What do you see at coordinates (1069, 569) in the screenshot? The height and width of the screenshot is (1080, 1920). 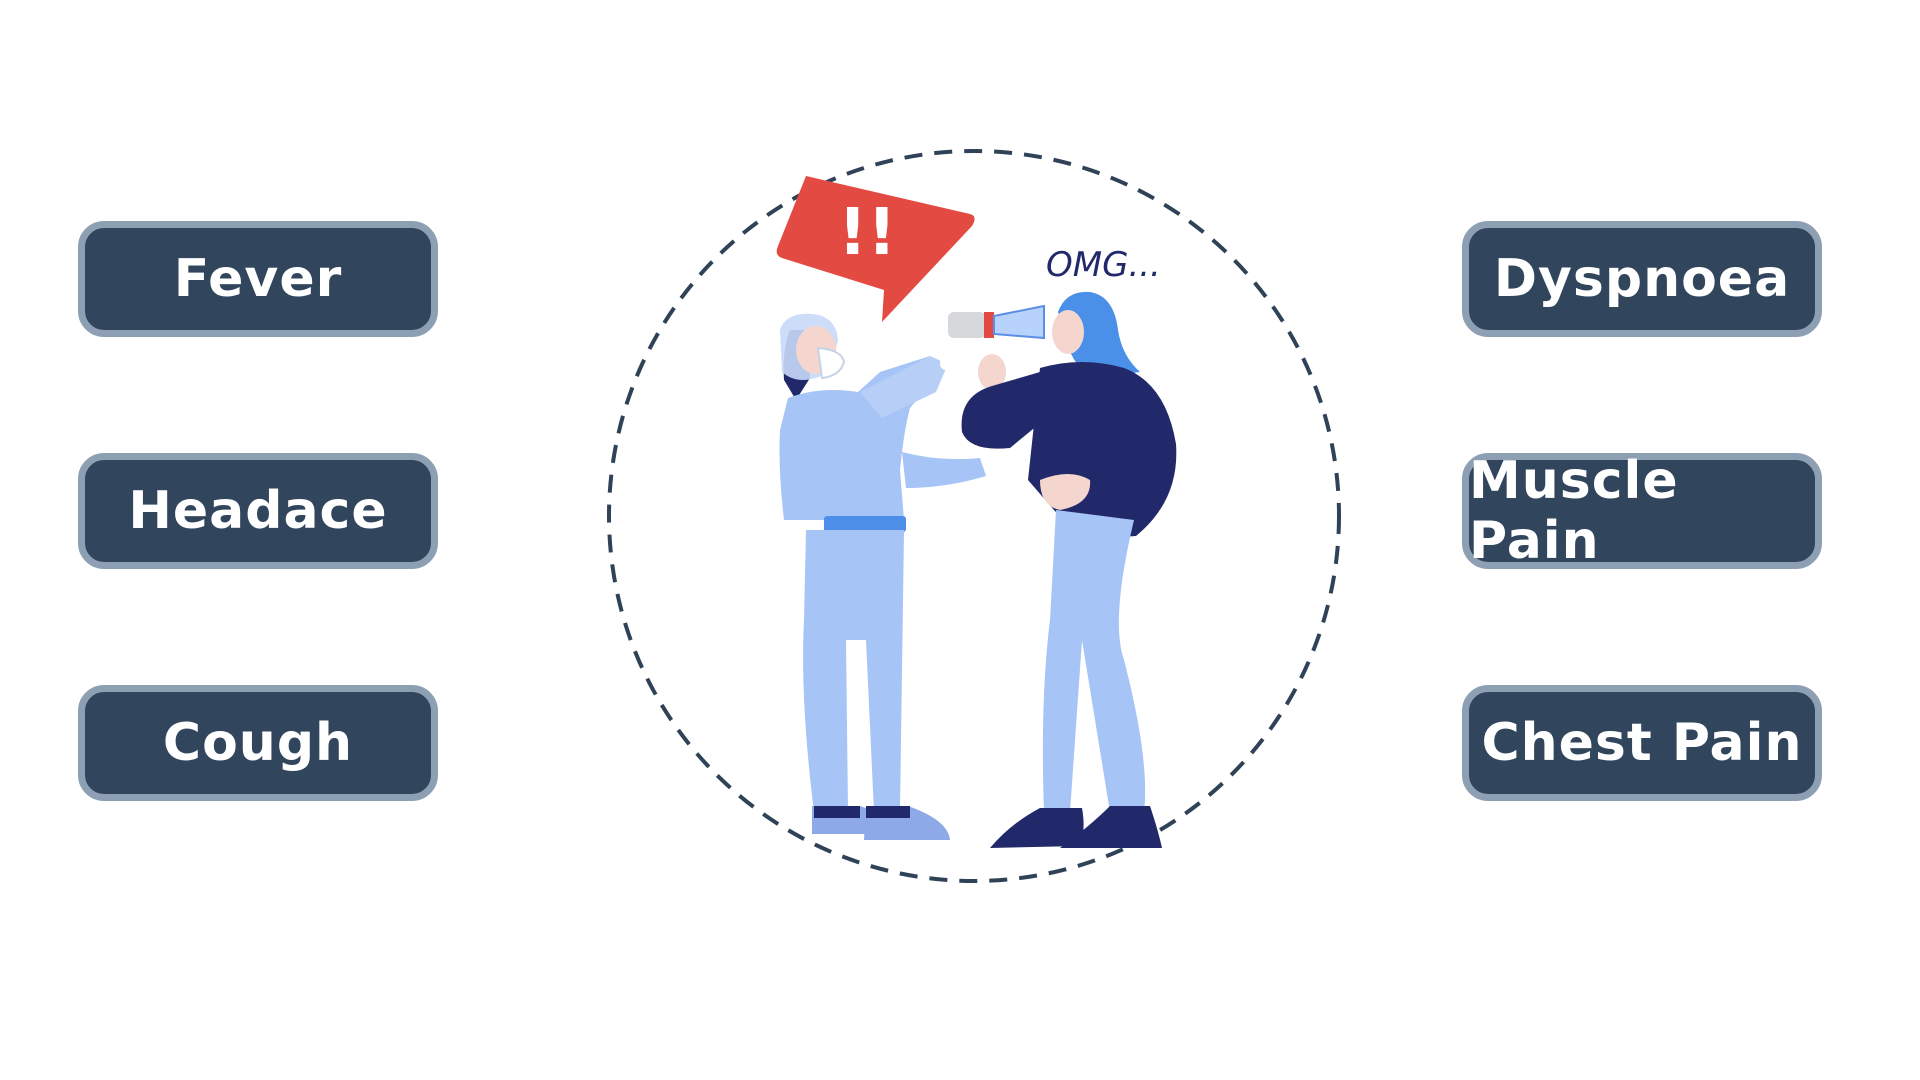 I see `patient-figure` at bounding box center [1069, 569].